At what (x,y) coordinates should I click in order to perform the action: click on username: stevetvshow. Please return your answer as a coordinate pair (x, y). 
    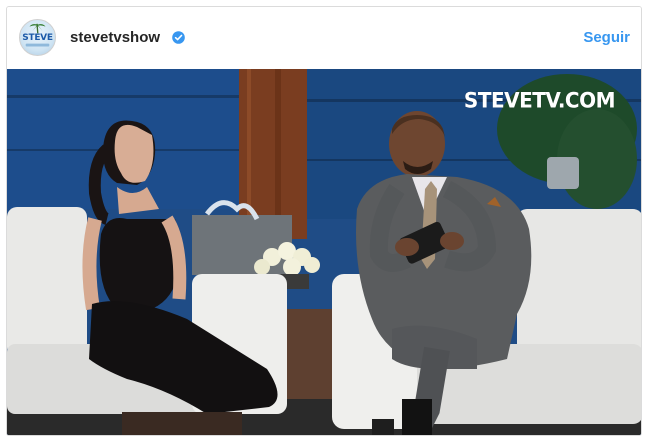
    Looking at the image, I should click on (115, 37).